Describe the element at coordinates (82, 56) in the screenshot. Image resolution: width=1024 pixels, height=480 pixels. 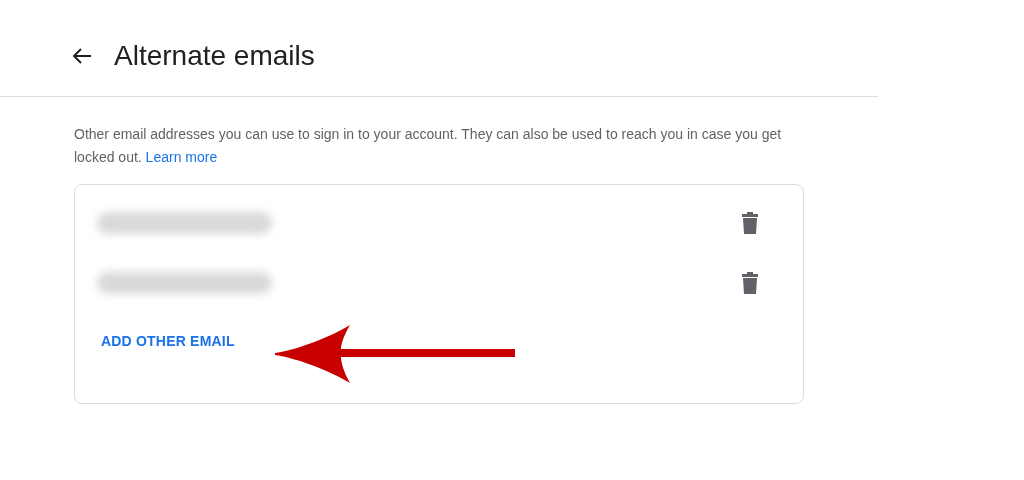
I see `back-arrow-icon` at that location.